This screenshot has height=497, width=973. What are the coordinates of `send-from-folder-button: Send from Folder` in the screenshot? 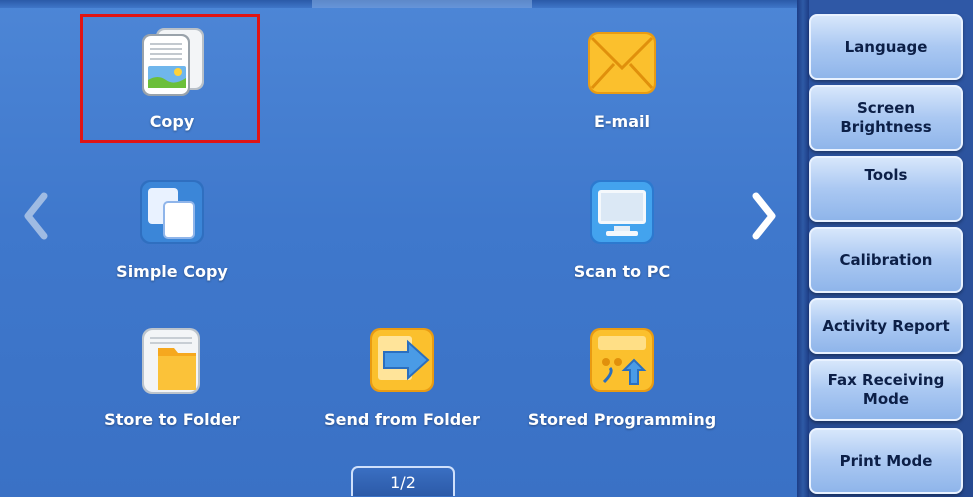 It's located at (402, 370).